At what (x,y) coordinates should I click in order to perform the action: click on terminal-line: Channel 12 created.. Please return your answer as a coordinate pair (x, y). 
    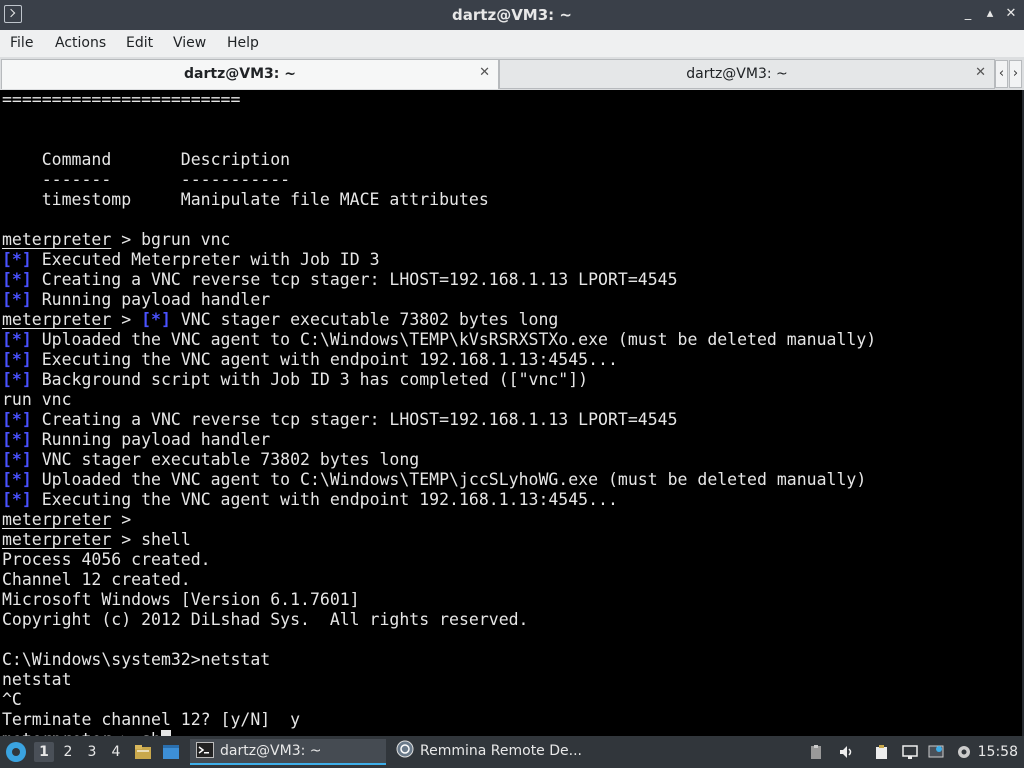
    Looking at the image, I should click on (96, 579).